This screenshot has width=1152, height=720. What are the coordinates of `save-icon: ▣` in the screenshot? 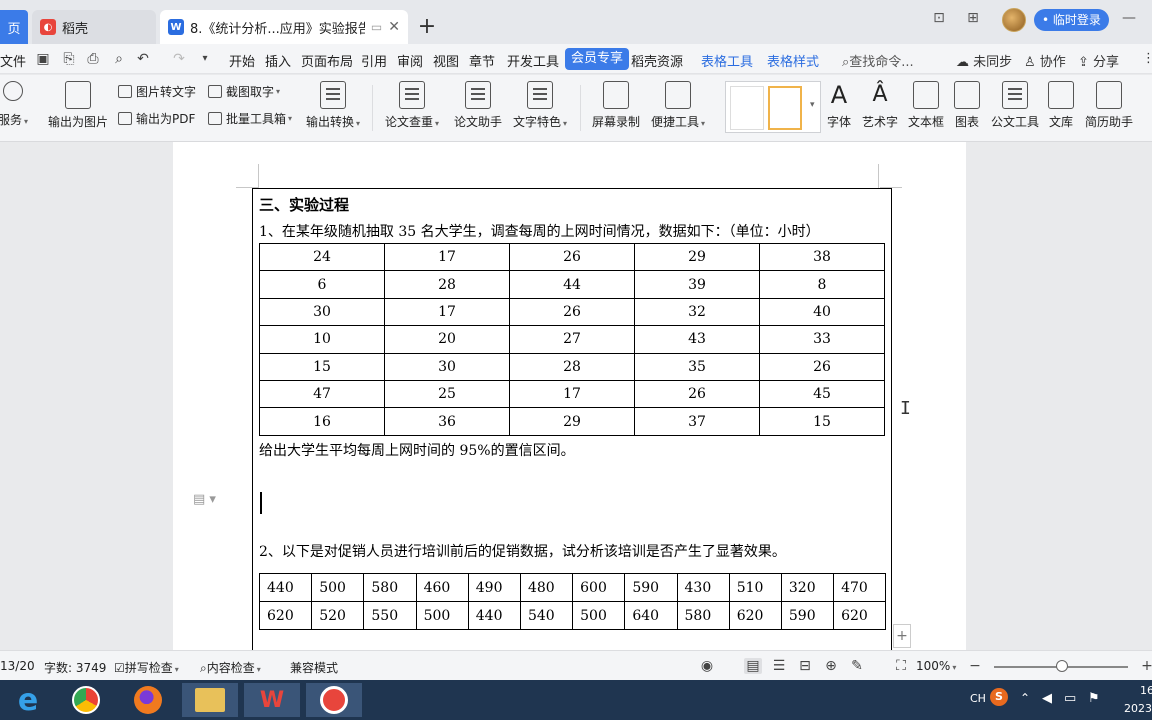 It's located at (43, 59).